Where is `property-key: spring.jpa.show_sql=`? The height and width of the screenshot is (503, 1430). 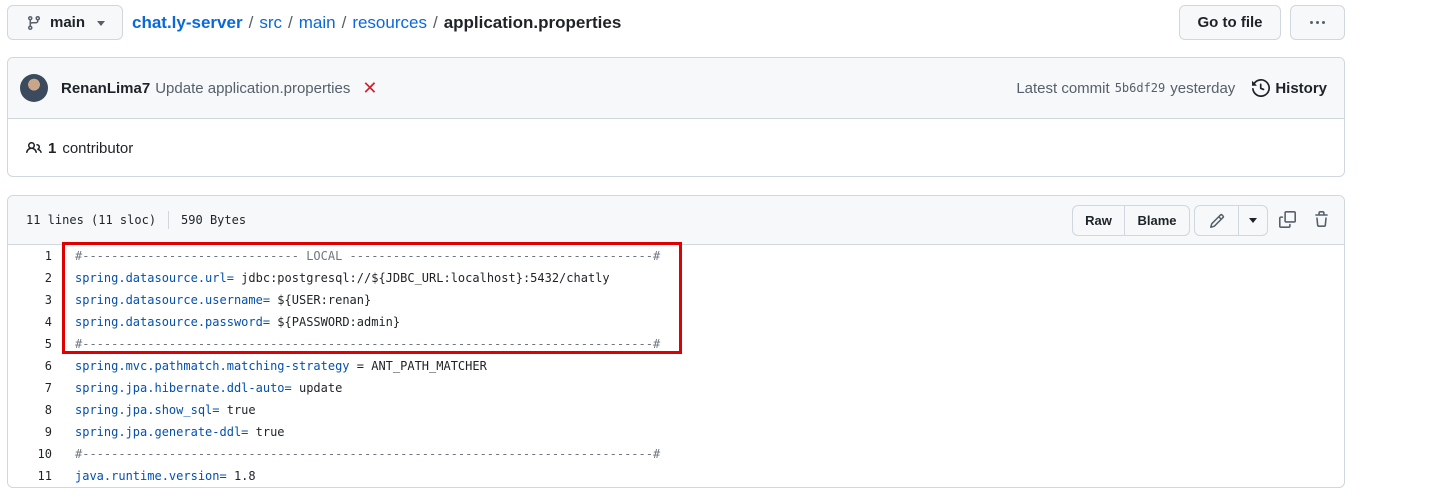
property-key: spring.jpa.show_sql= is located at coordinates (147, 410).